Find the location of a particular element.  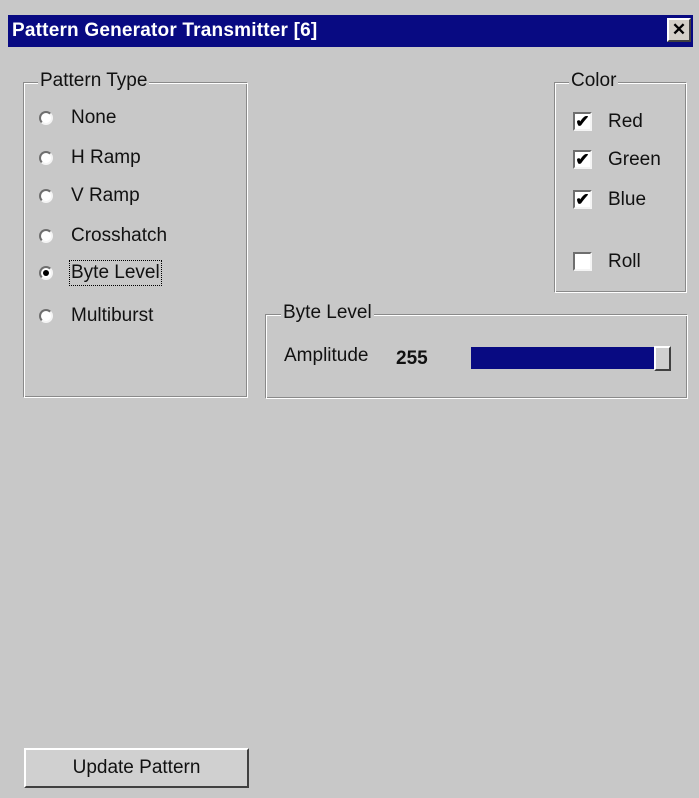

checkbox-label: Blue is located at coordinates (627, 199).